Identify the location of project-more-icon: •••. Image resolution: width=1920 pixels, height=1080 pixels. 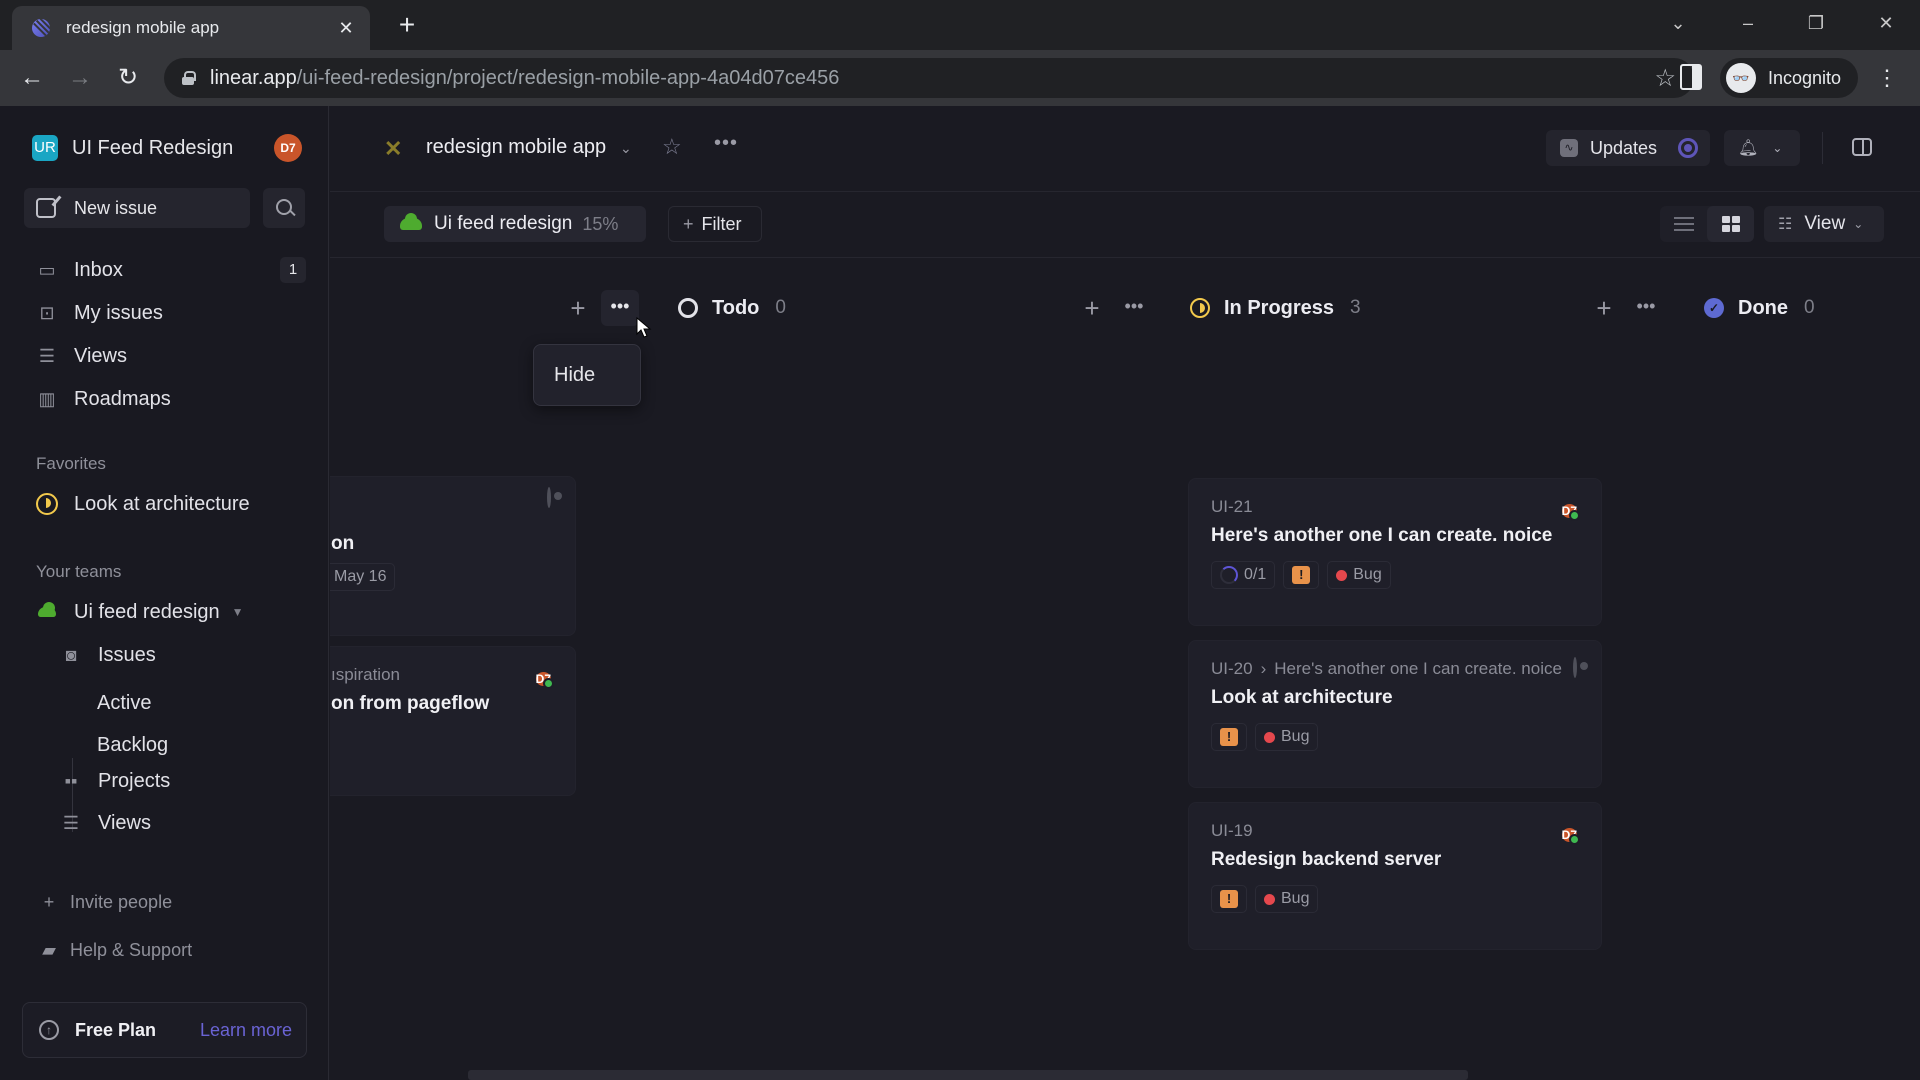
(726, 143).